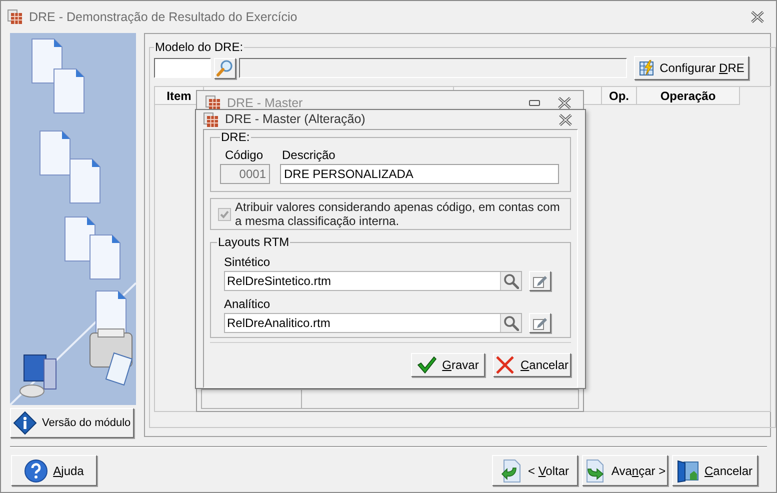 Image resolution: width=777 pixels, height=493 pixels. What do you see at coordinates (265, 103) in the screenshot?
I see `window-title: DRE - Master` at bounding box center [265, 103].